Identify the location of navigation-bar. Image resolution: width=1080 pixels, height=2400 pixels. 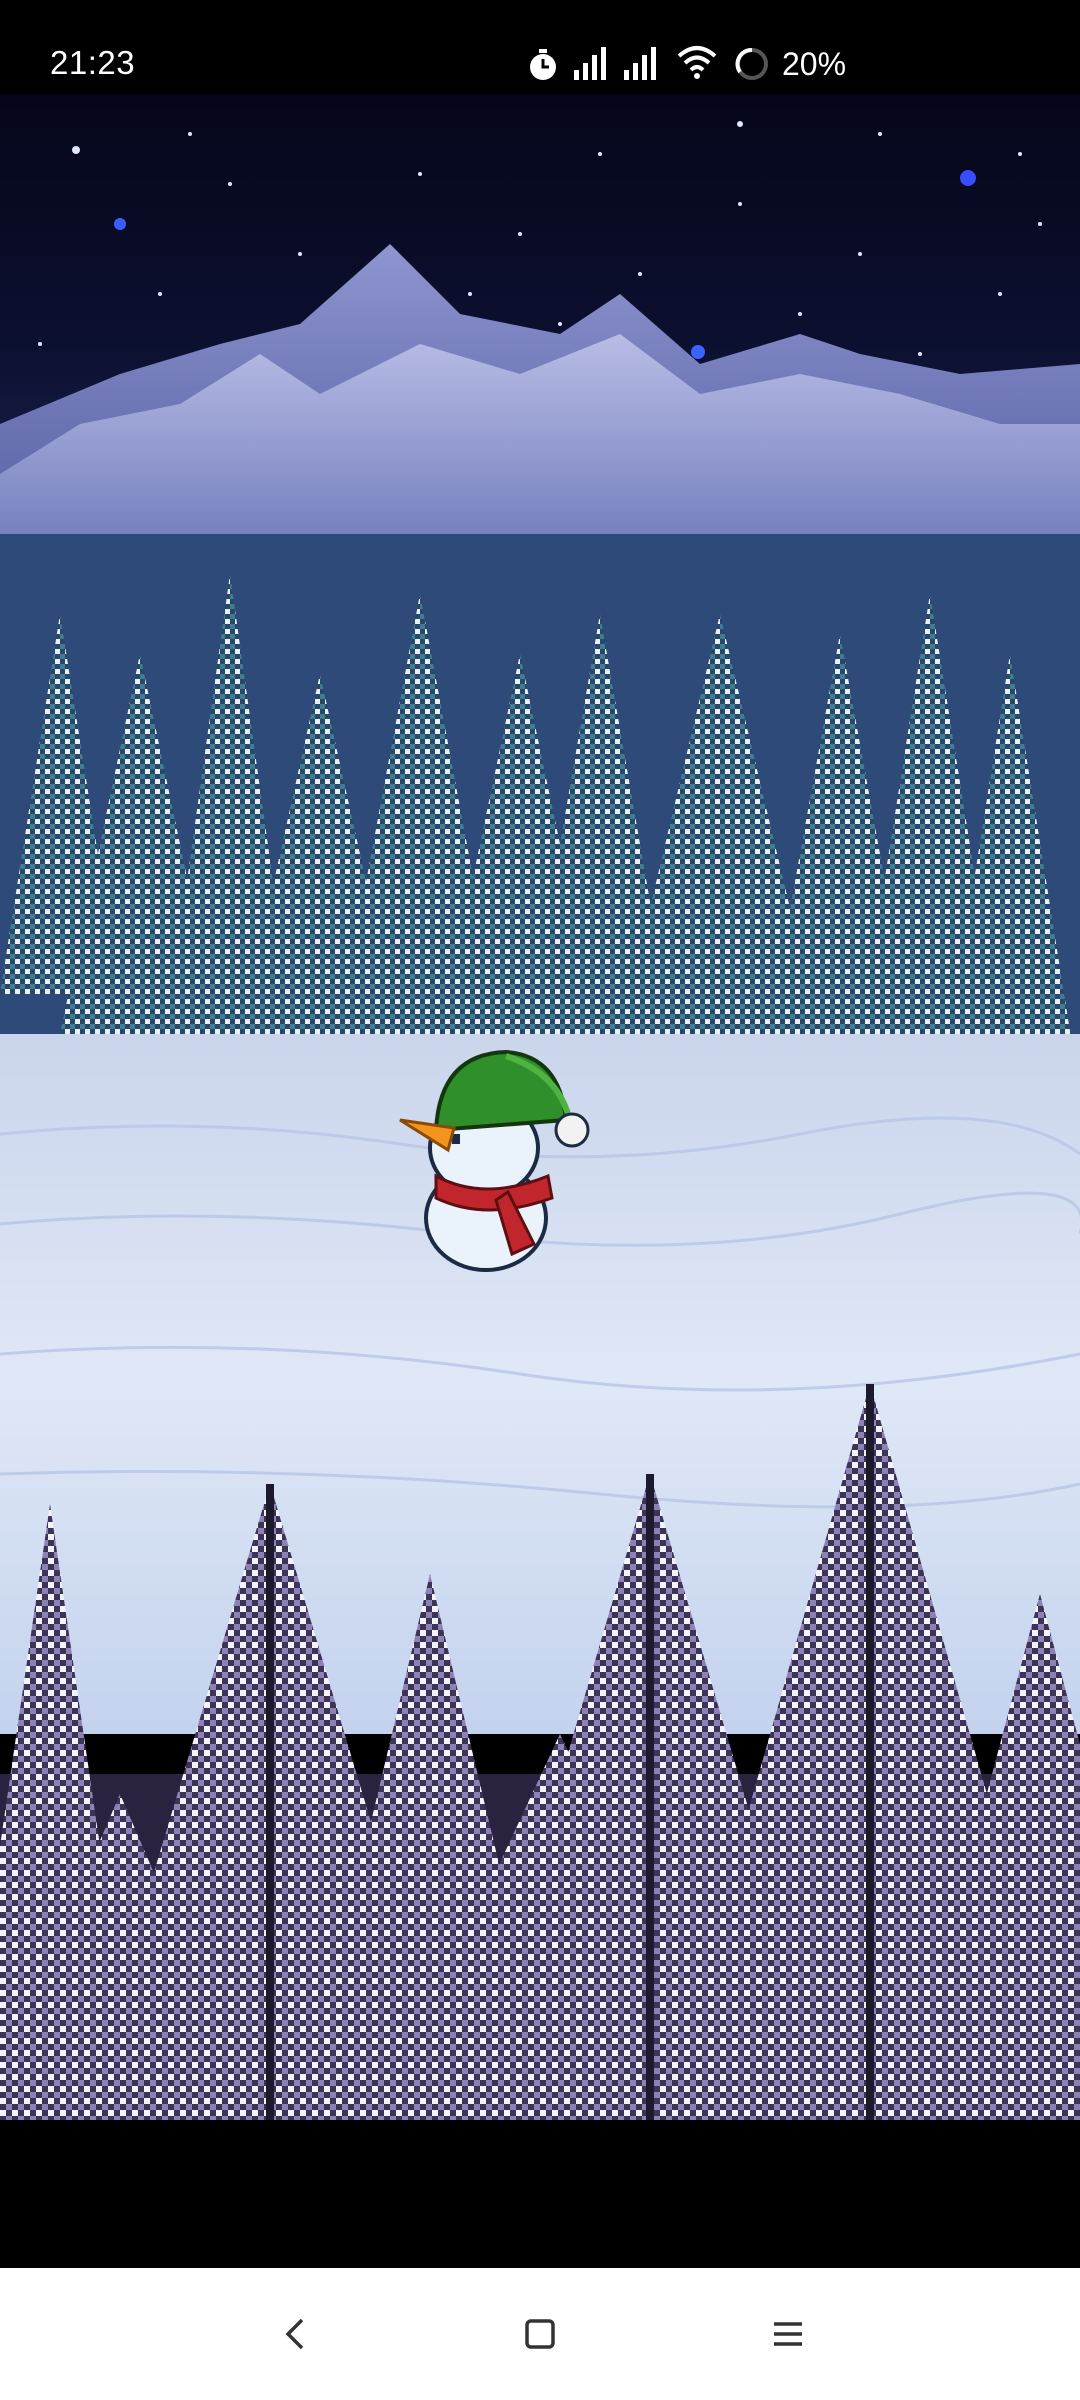
(540, 2334).